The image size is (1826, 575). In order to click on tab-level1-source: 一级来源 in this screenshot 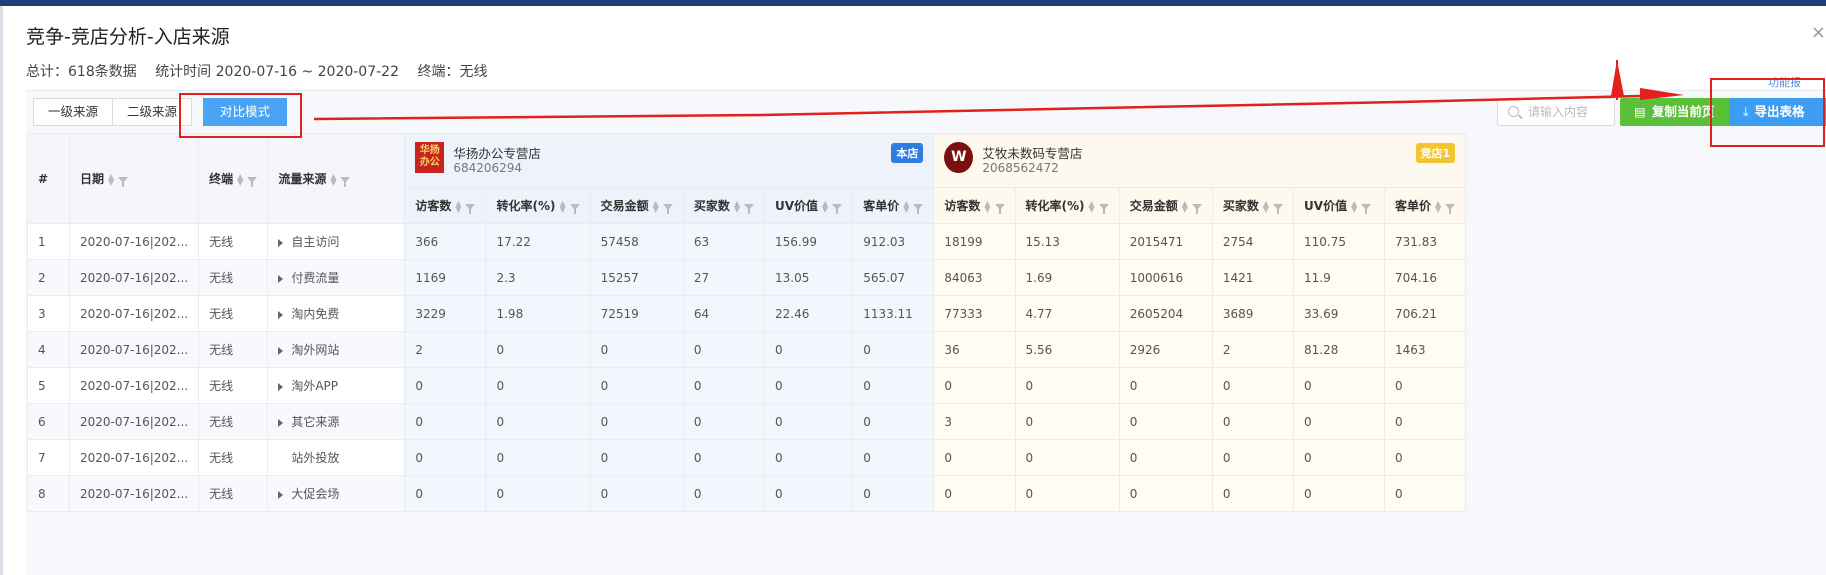, I will do `click(73, 112)`.